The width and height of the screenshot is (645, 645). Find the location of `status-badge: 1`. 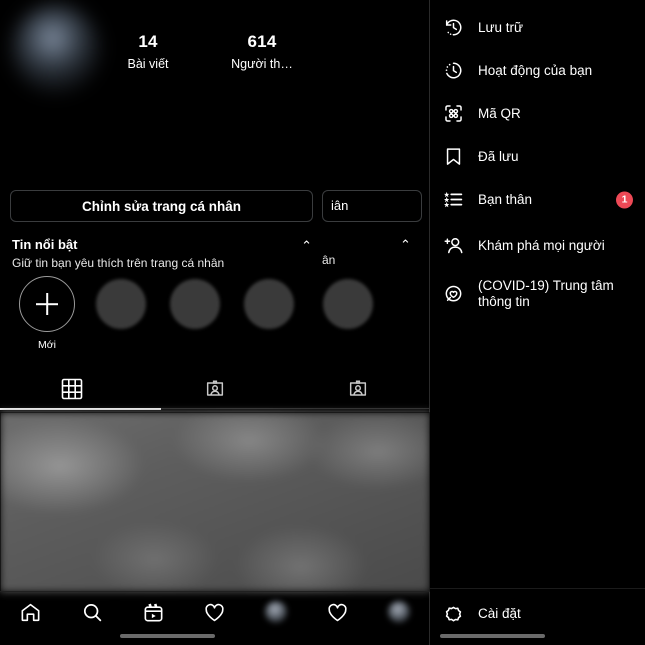

status-badge: 1 is located at coordinates (624, 199).